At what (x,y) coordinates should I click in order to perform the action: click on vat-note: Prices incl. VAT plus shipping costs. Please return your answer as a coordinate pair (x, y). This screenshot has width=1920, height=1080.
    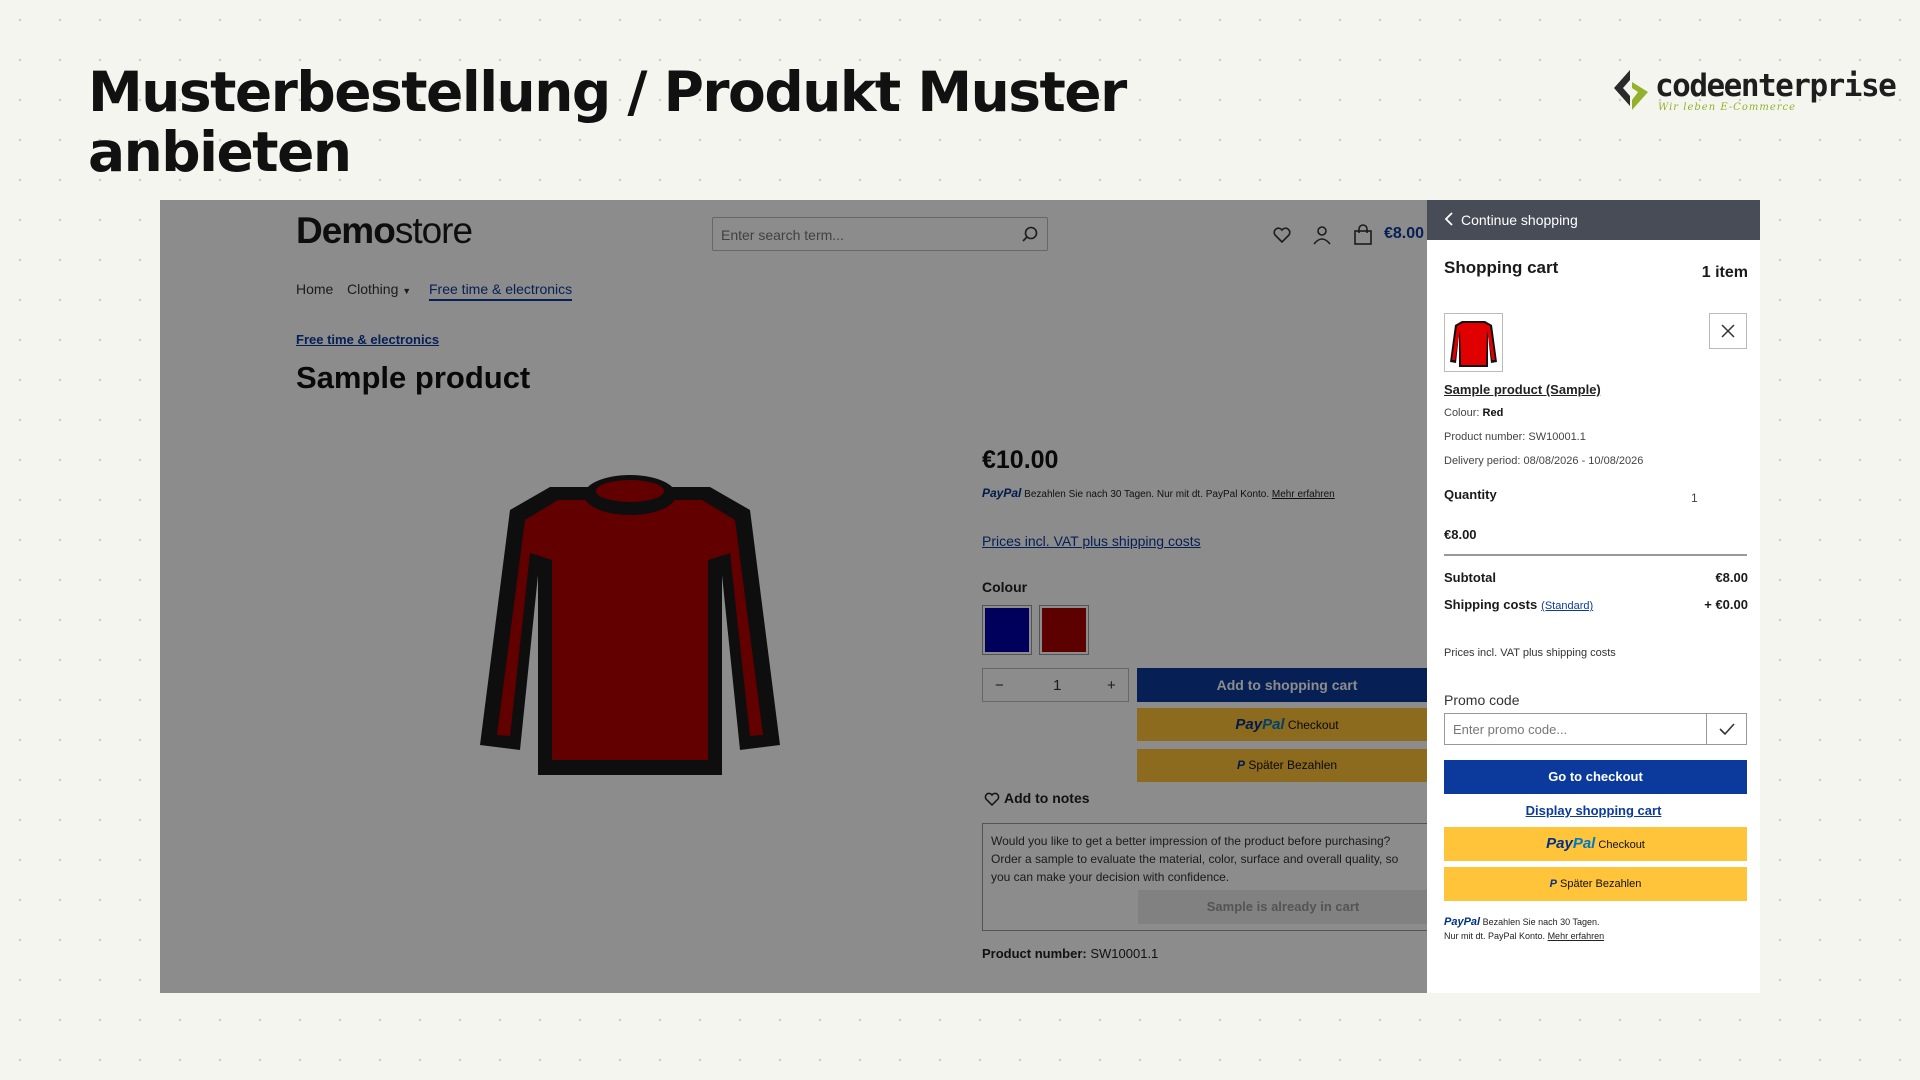
    Looking at the image, I should click on (1530, 653).